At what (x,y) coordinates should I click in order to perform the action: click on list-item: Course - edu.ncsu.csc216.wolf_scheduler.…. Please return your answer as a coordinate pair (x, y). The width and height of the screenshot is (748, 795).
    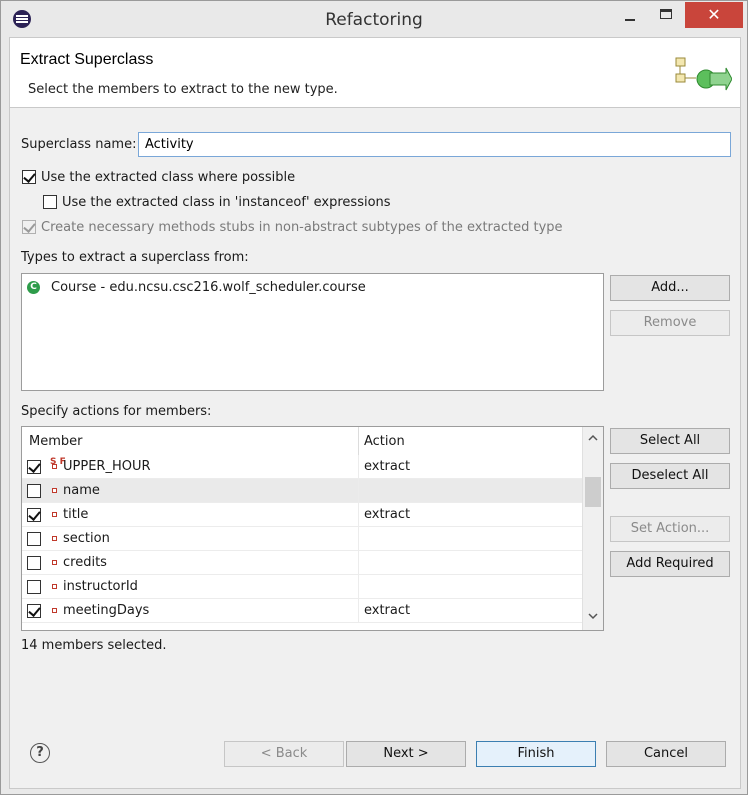
    Looking at the image, I should click on (208, 287).